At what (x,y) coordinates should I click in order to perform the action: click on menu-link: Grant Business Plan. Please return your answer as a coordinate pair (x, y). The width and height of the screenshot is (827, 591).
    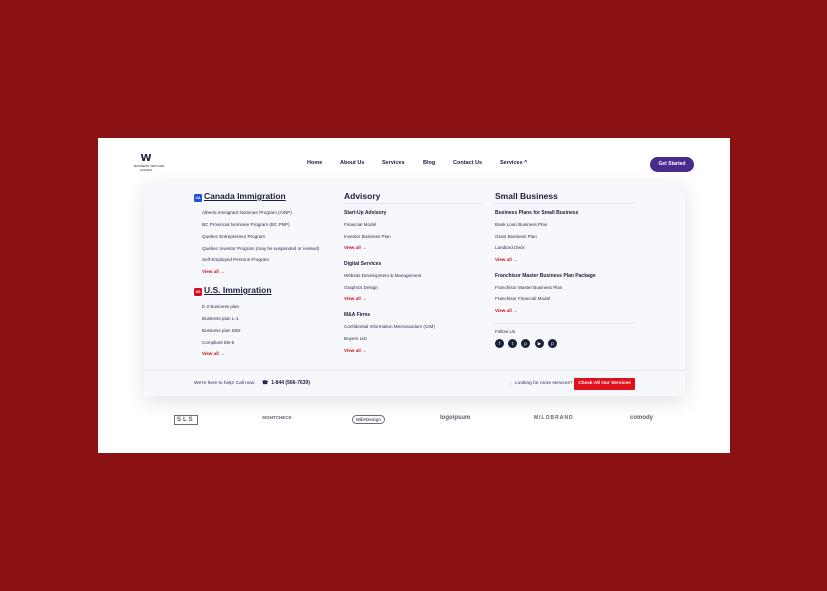
    Looking at the image, I should click on (516, 236).